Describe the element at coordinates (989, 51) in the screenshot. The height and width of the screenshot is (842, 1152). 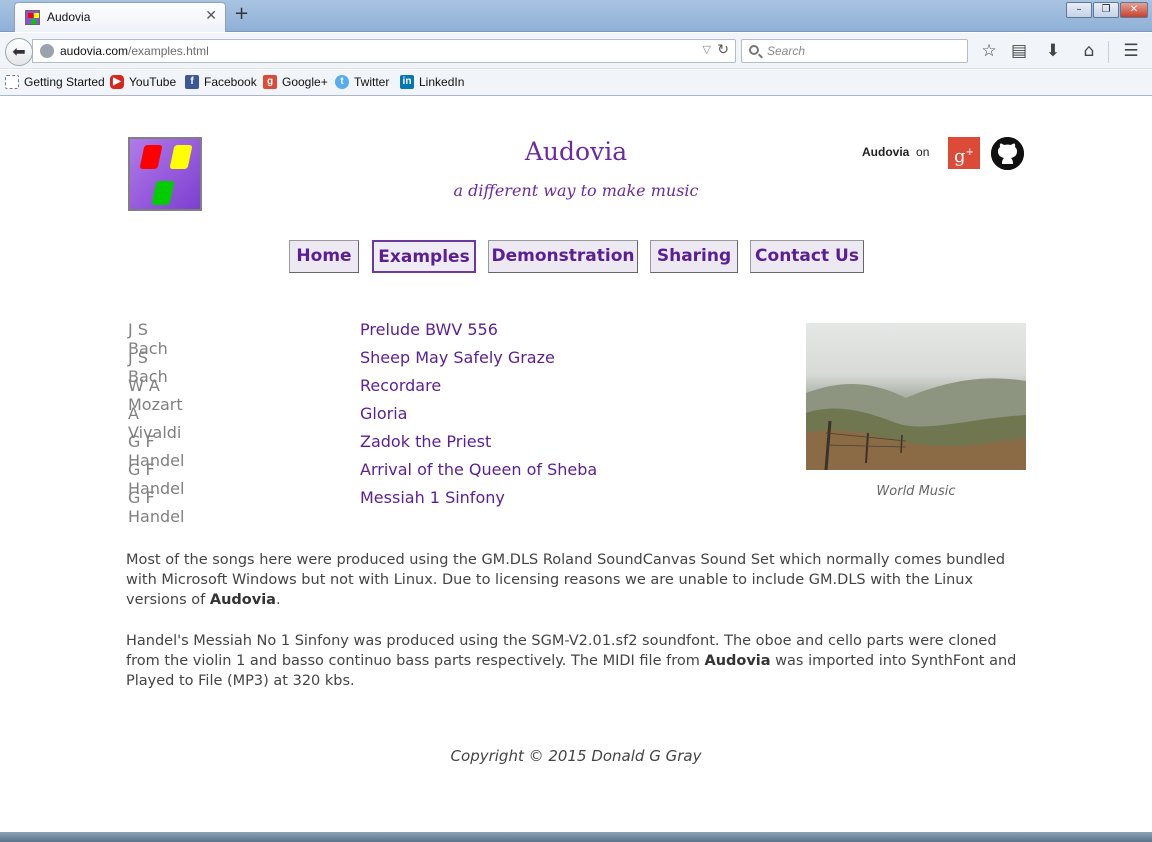
I see `bookmark-star-icon: ☆` at that location.